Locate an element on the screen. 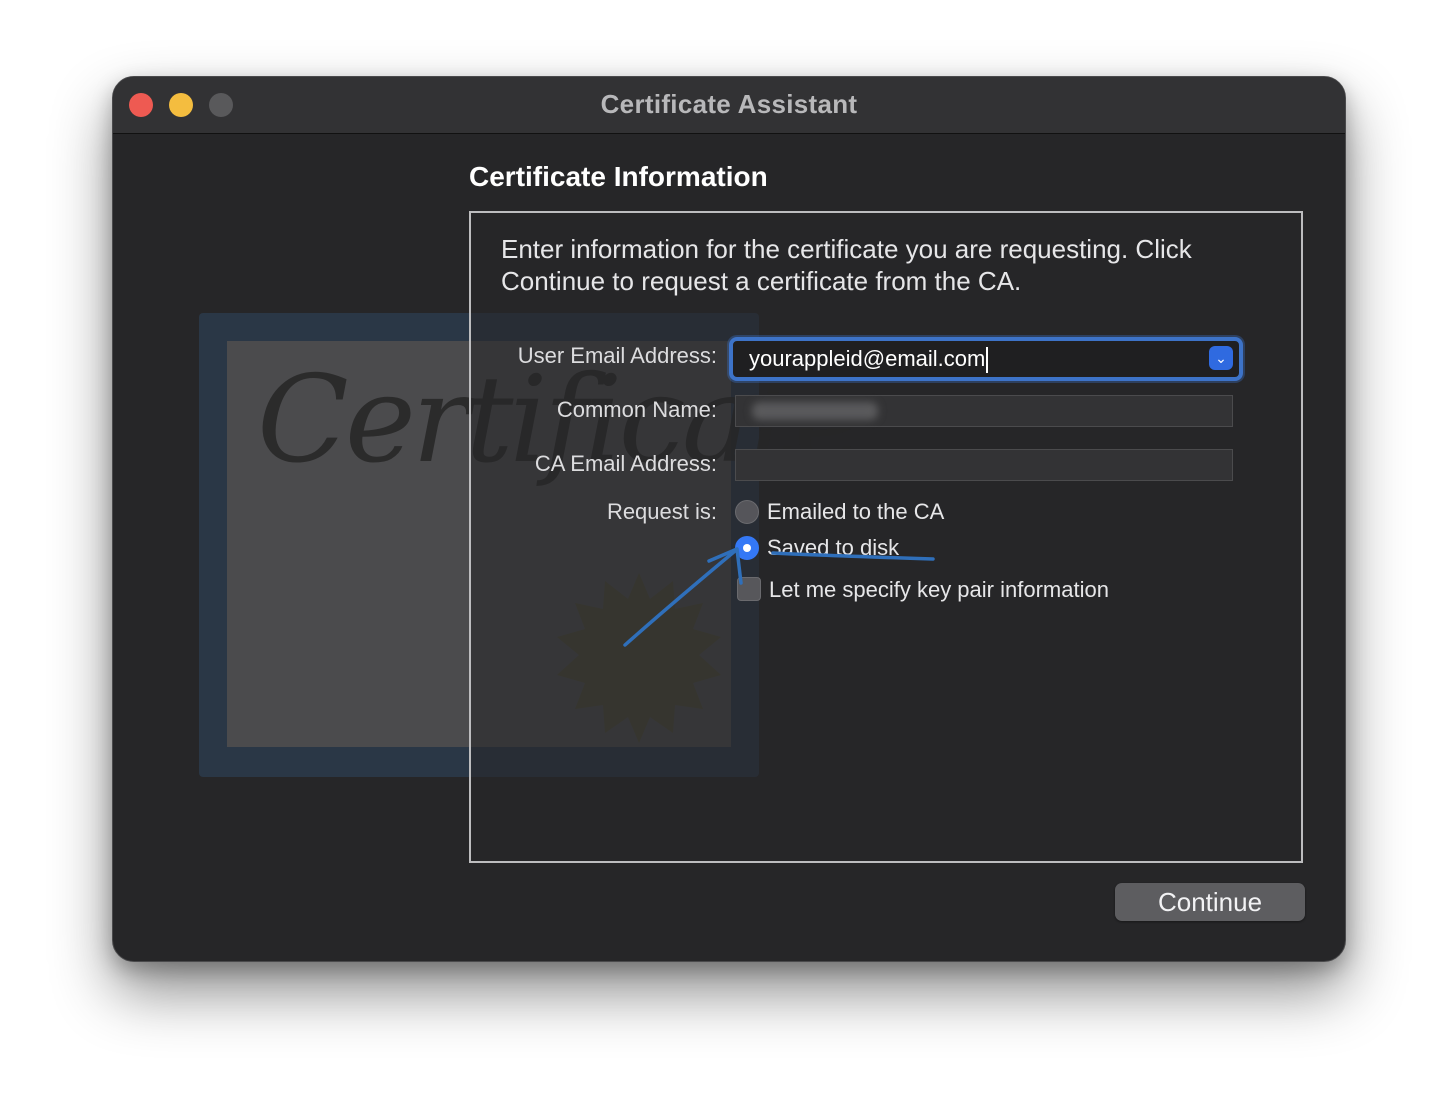  emailed-to-ca-radio is located at coordinates (747, 512).